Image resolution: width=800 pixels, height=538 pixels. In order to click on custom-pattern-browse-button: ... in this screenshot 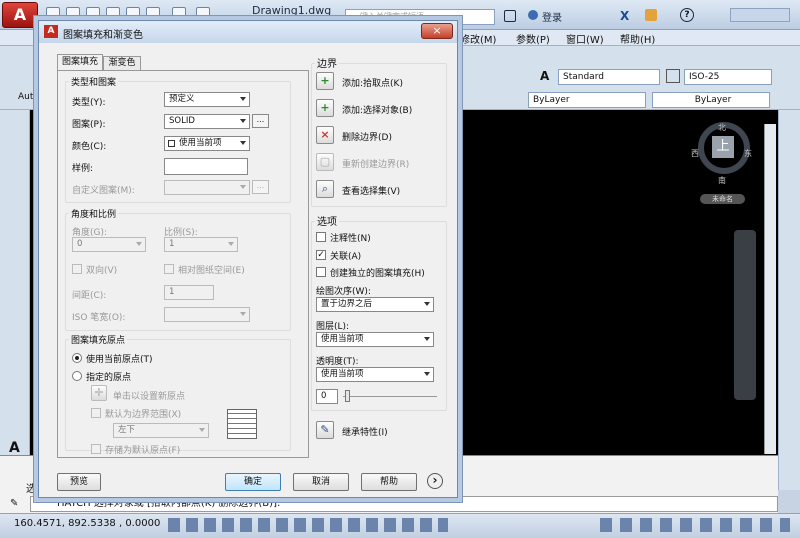, I will do `click(260, 187)`.